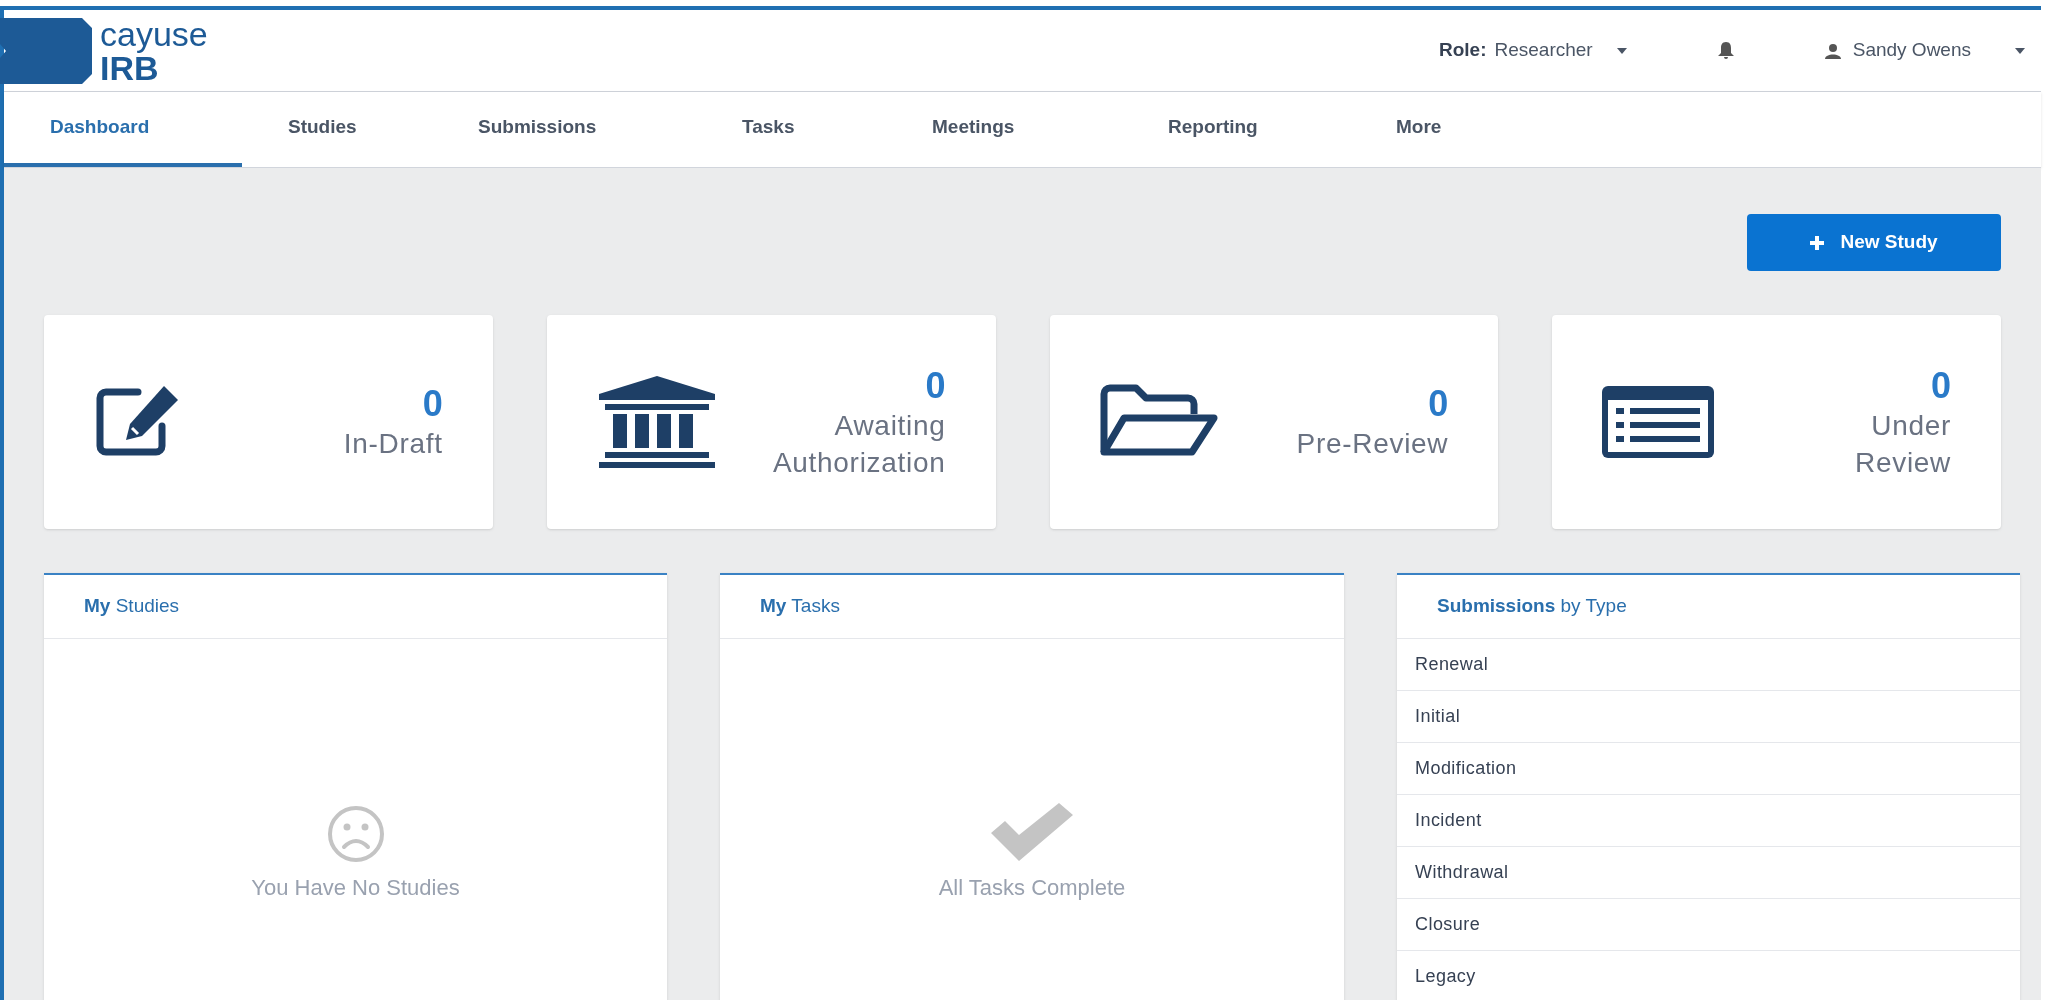  I want to click on status-label: Awaiting Authorization, so click(858, 444).